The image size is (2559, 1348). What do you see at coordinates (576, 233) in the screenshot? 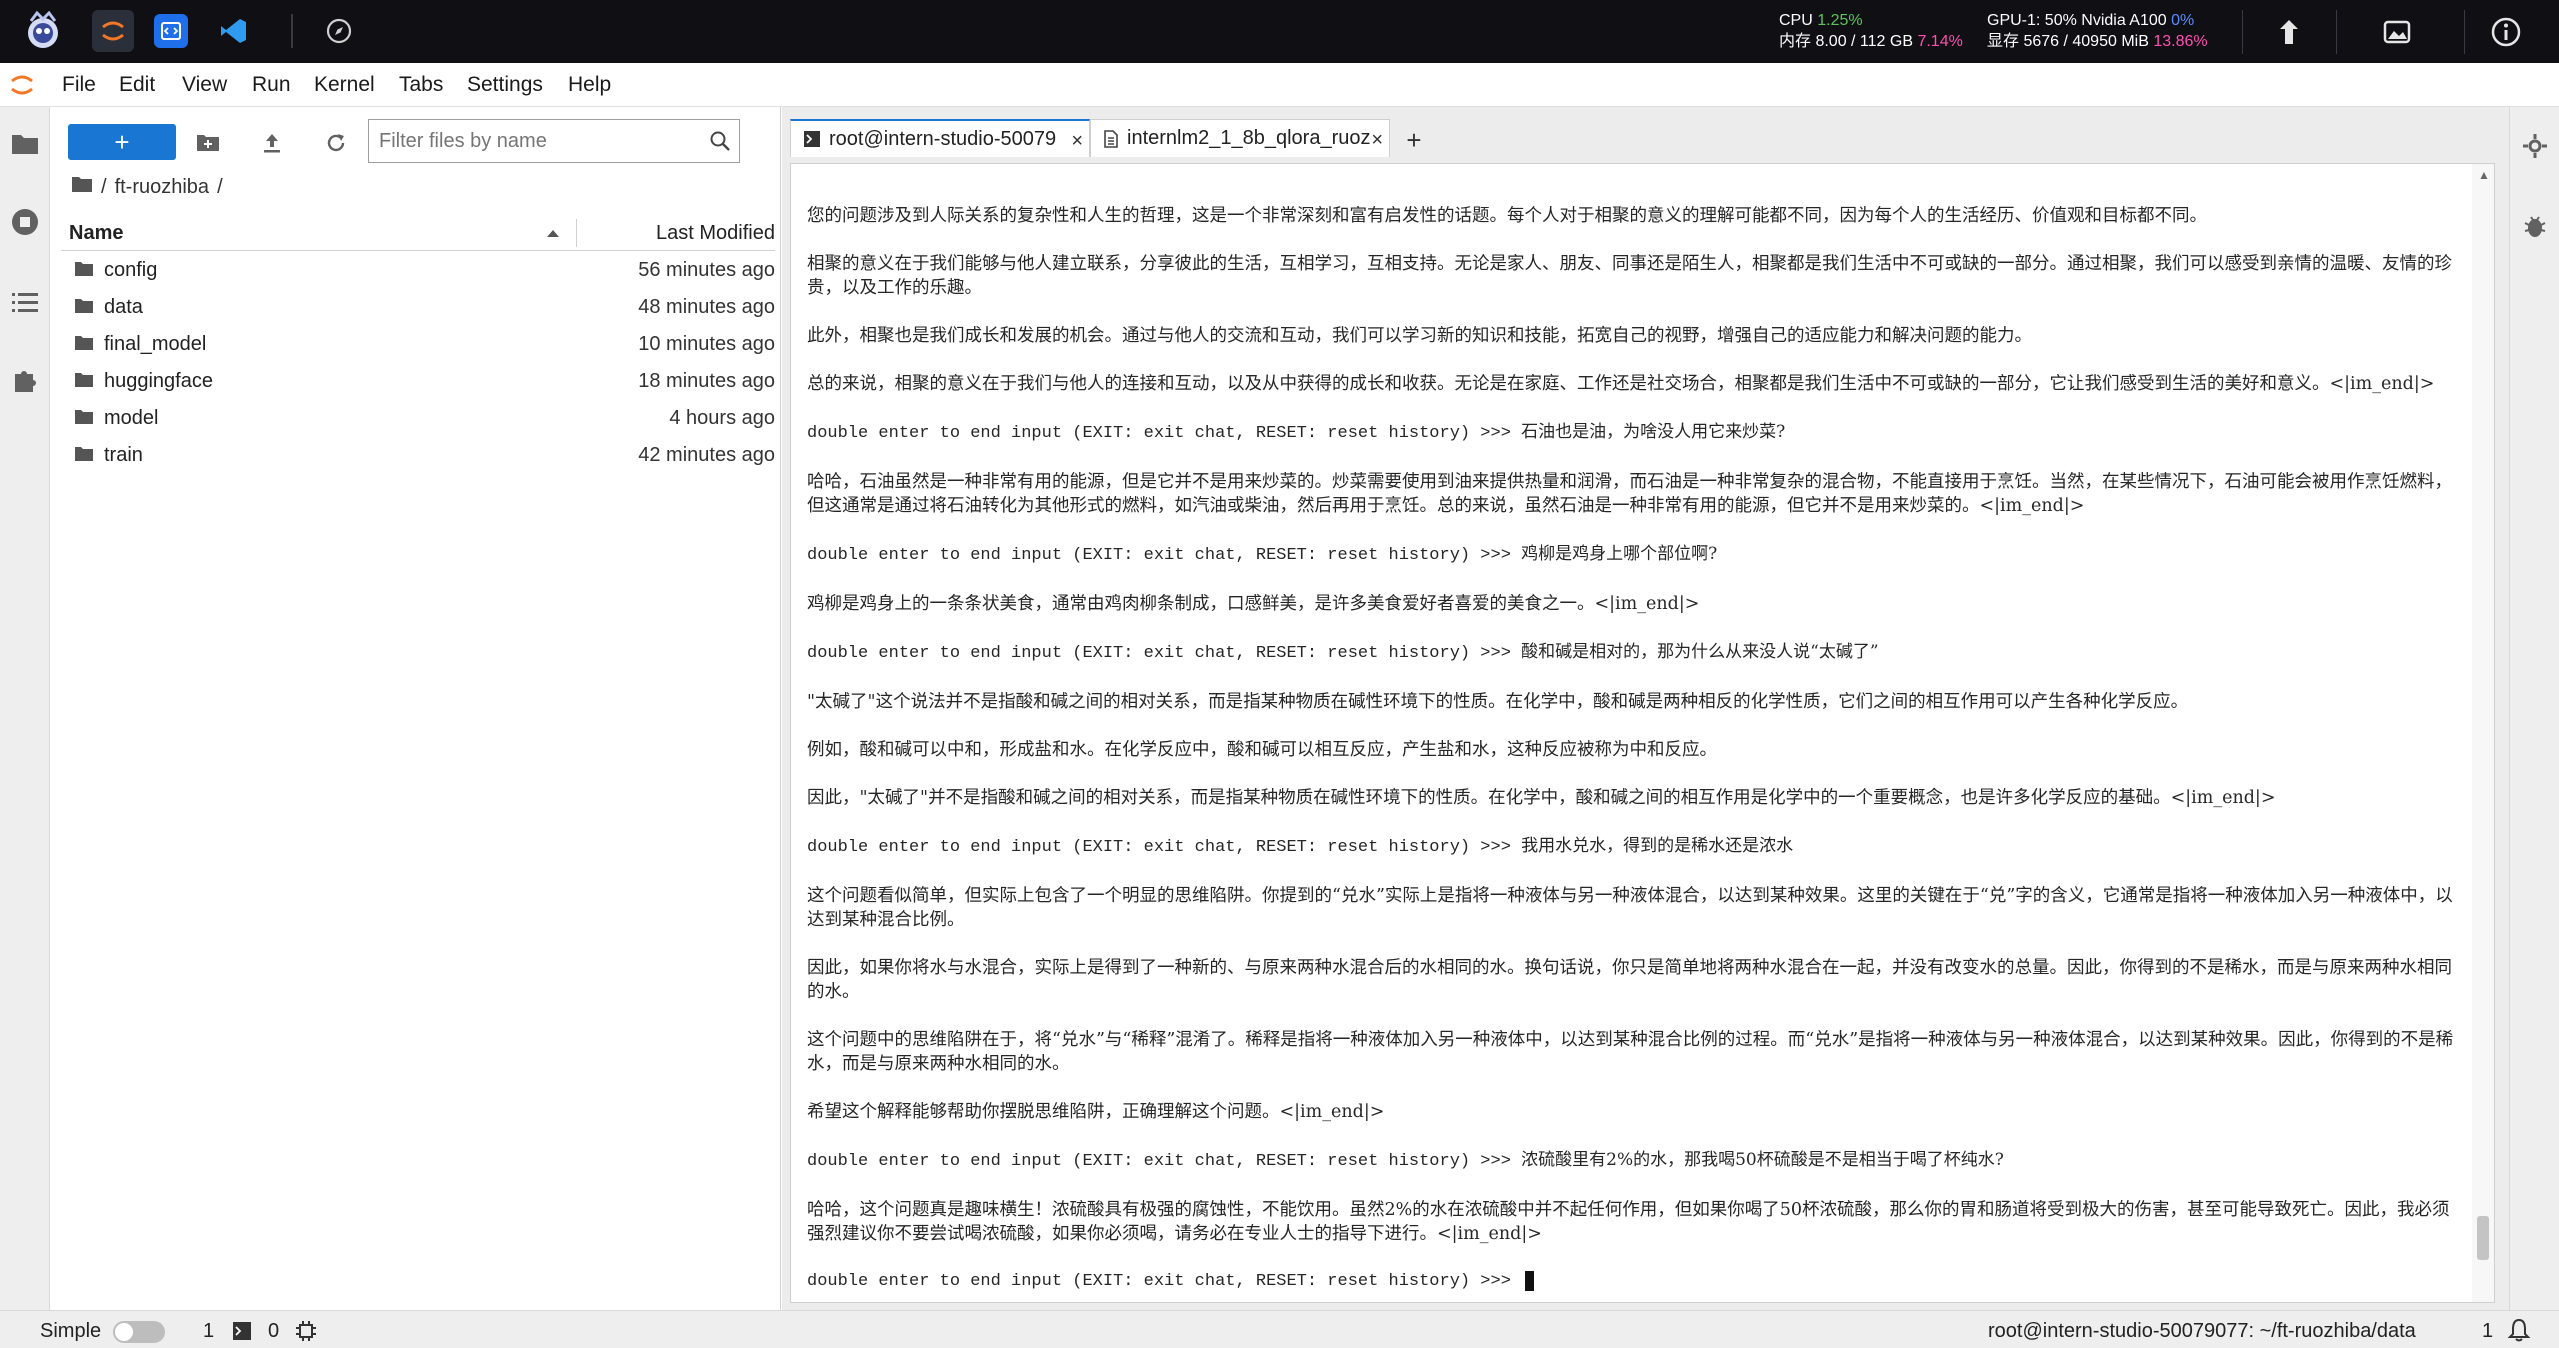
I see `column-divider` at bounding box center [576, 233].